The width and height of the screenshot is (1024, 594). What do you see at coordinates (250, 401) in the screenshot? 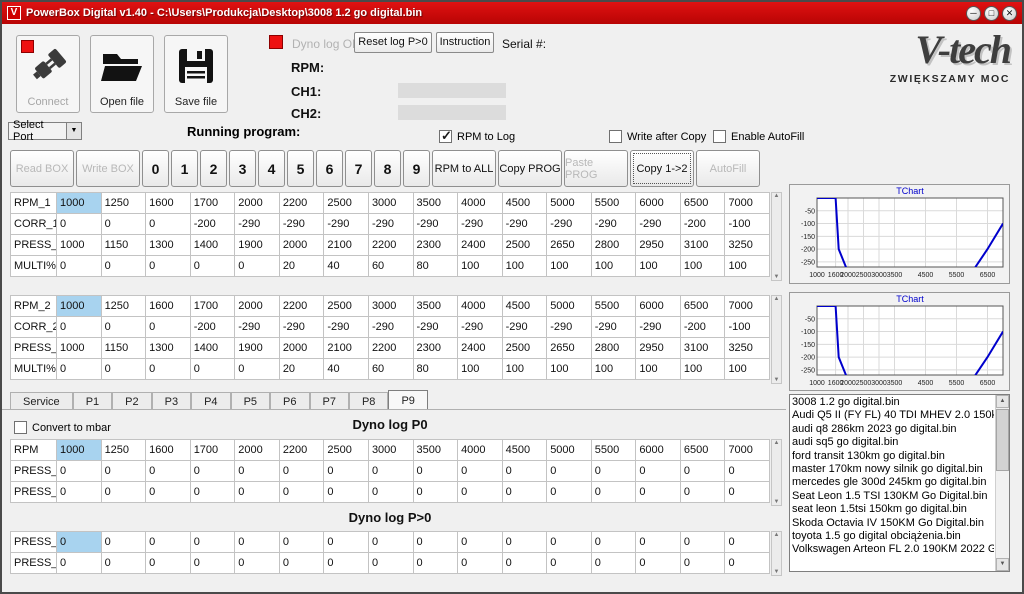
I see `tab-p5: P5` at bounding box center [250, 401].